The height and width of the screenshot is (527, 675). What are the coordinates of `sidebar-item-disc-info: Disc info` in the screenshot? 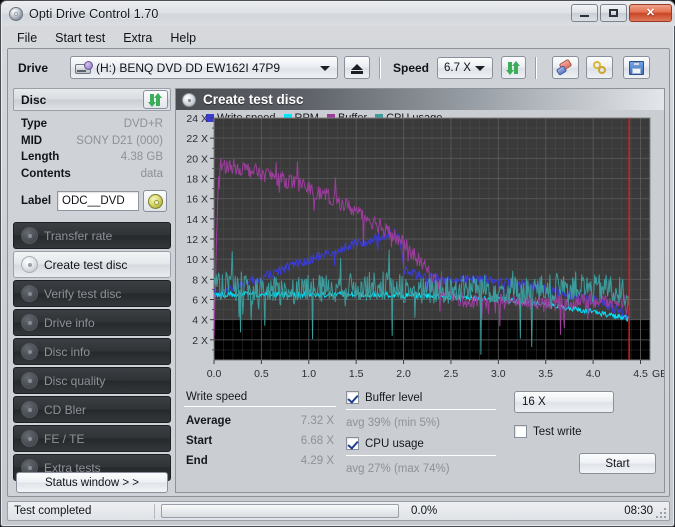 It's located at (92, 351).